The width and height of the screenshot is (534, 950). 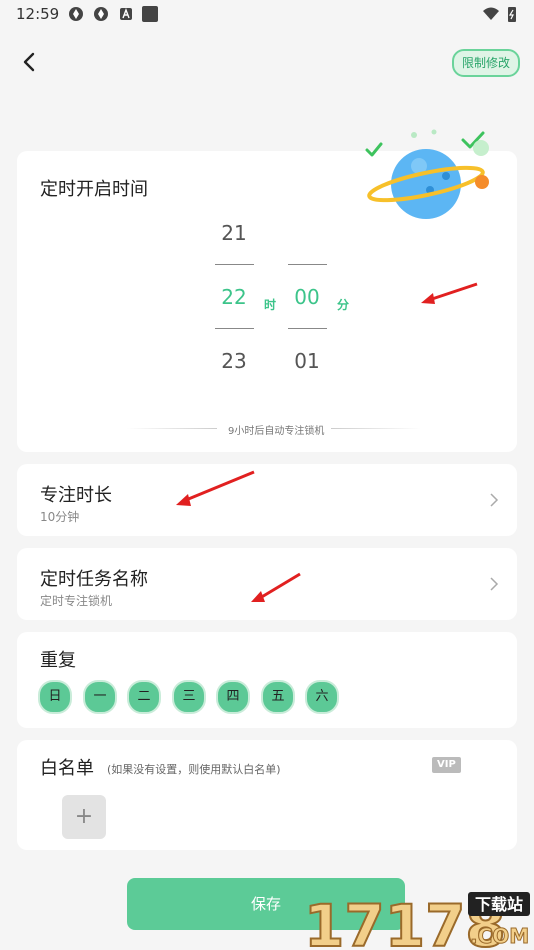 What do you see at coordinates (499, 904) in the screenshot?
I see `watermark-label: 下载站` at bounding box center [499, 904].